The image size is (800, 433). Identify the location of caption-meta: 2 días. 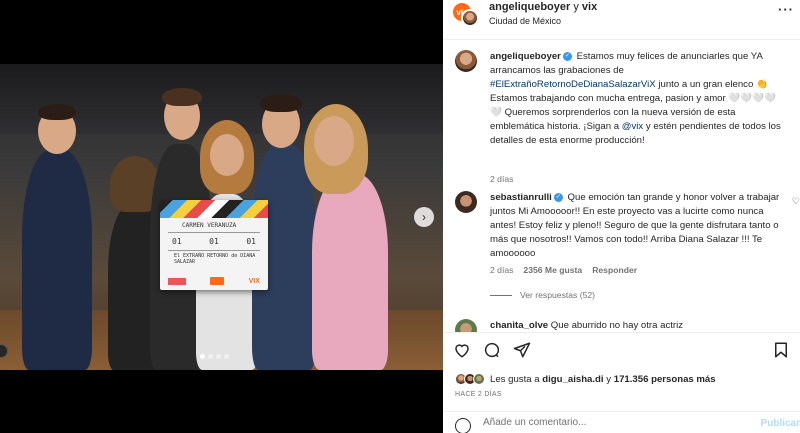
(501, 179).